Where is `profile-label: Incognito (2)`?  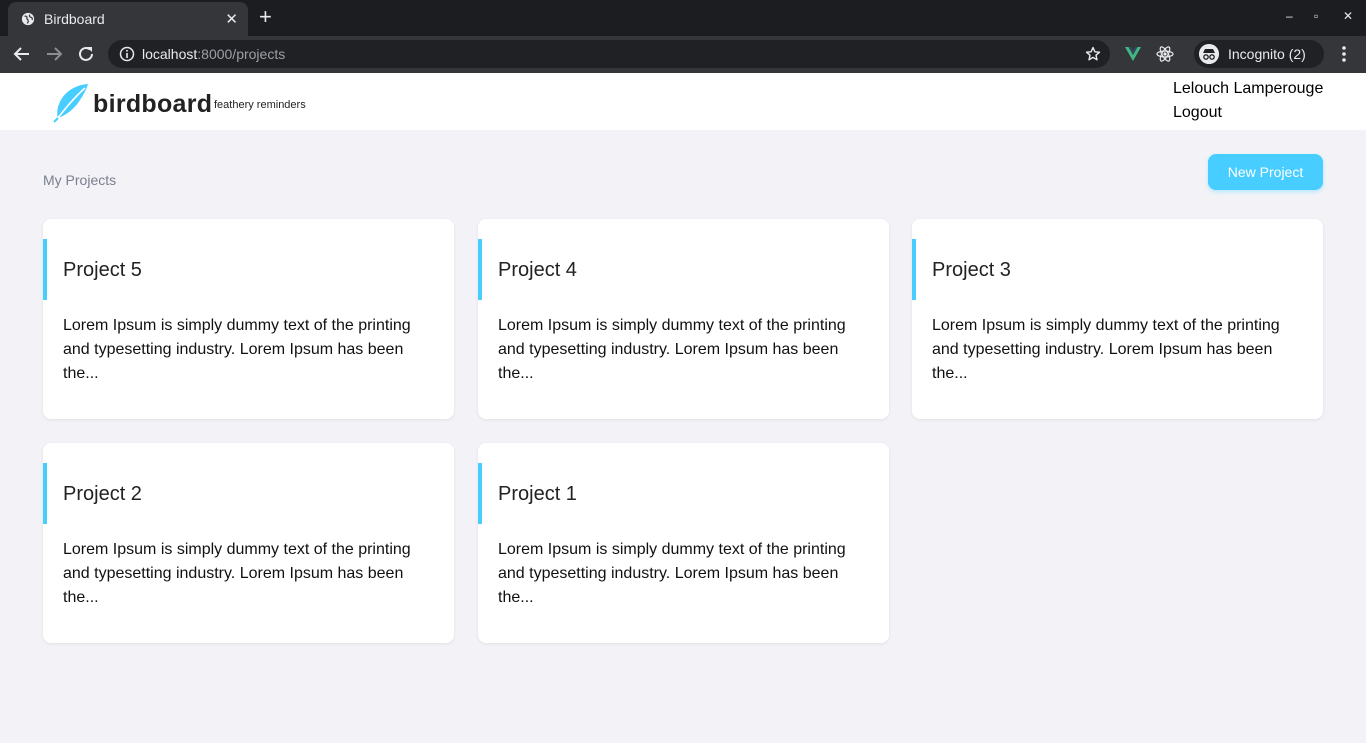 profile-label: Incognito (2) is located at coordinates (1267, 54).